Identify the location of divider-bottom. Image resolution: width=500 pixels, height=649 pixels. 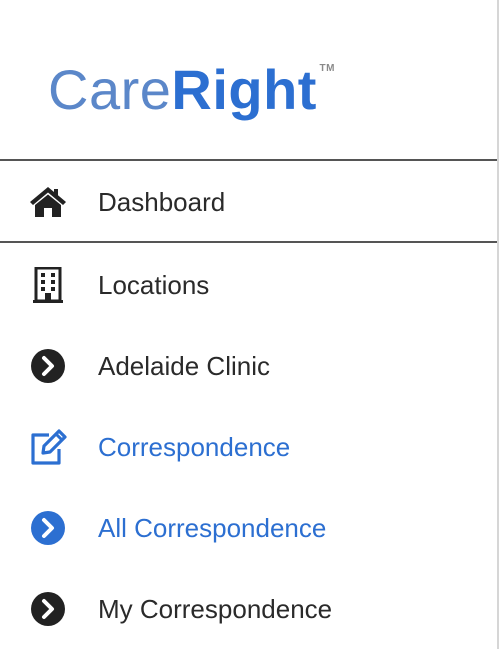
(248, 242).